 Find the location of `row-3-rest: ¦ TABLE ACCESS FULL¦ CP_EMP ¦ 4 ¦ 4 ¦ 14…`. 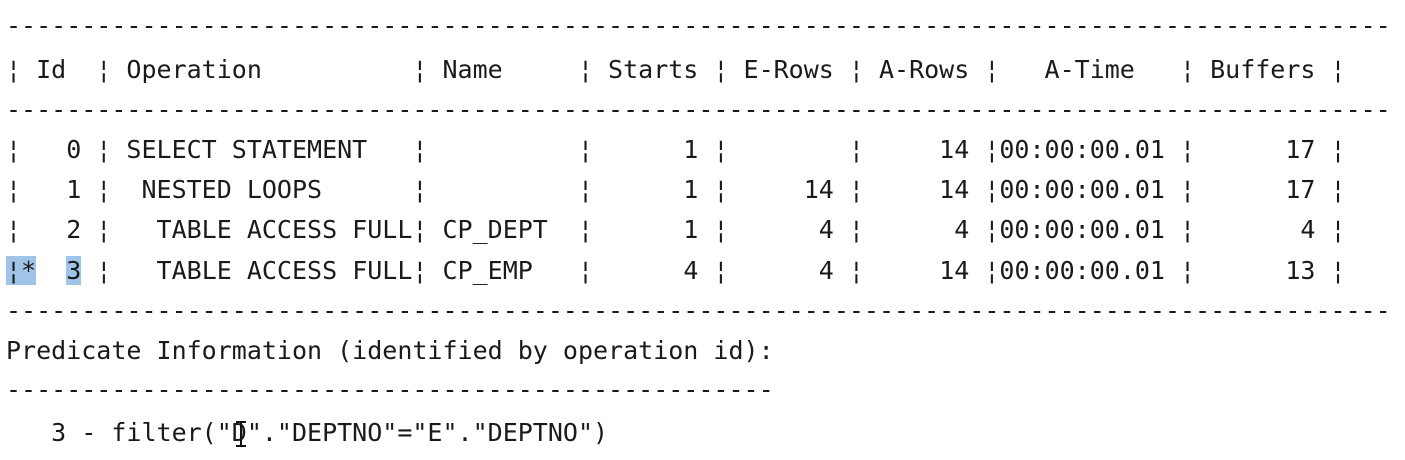

row-3-rest: ¦ TABLE ACCESS FULL¦ CP_EMP ¦ 4 ¦ 4 ¦ 14… is located at coordinates (713, 270).